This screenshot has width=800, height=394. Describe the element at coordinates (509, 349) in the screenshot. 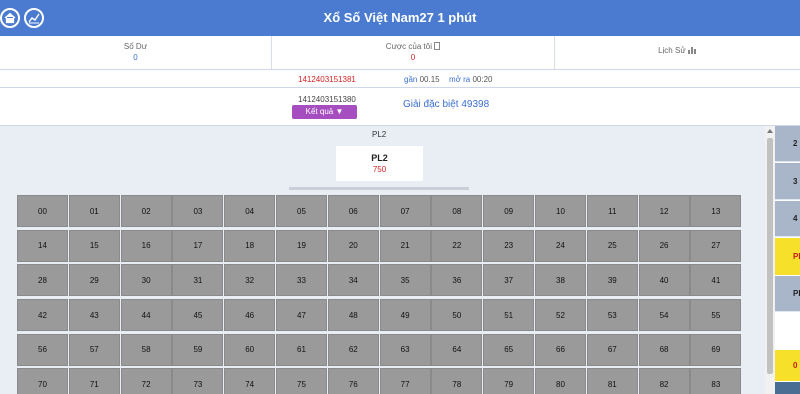

I see `number-cell: 65` at that location.